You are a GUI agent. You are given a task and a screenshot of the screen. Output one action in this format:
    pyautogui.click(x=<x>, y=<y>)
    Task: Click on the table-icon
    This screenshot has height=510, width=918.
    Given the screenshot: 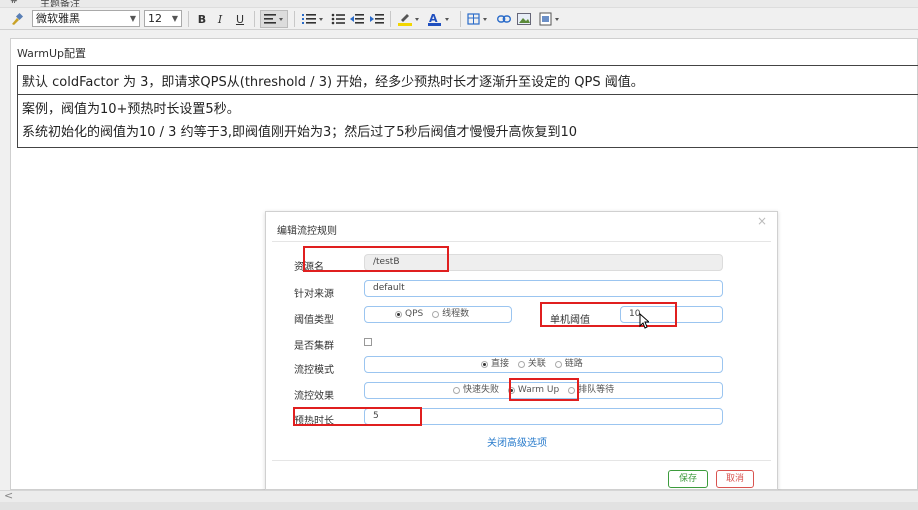 What is the action you would take?
    pyautogui.click(x=477, y=19)
    